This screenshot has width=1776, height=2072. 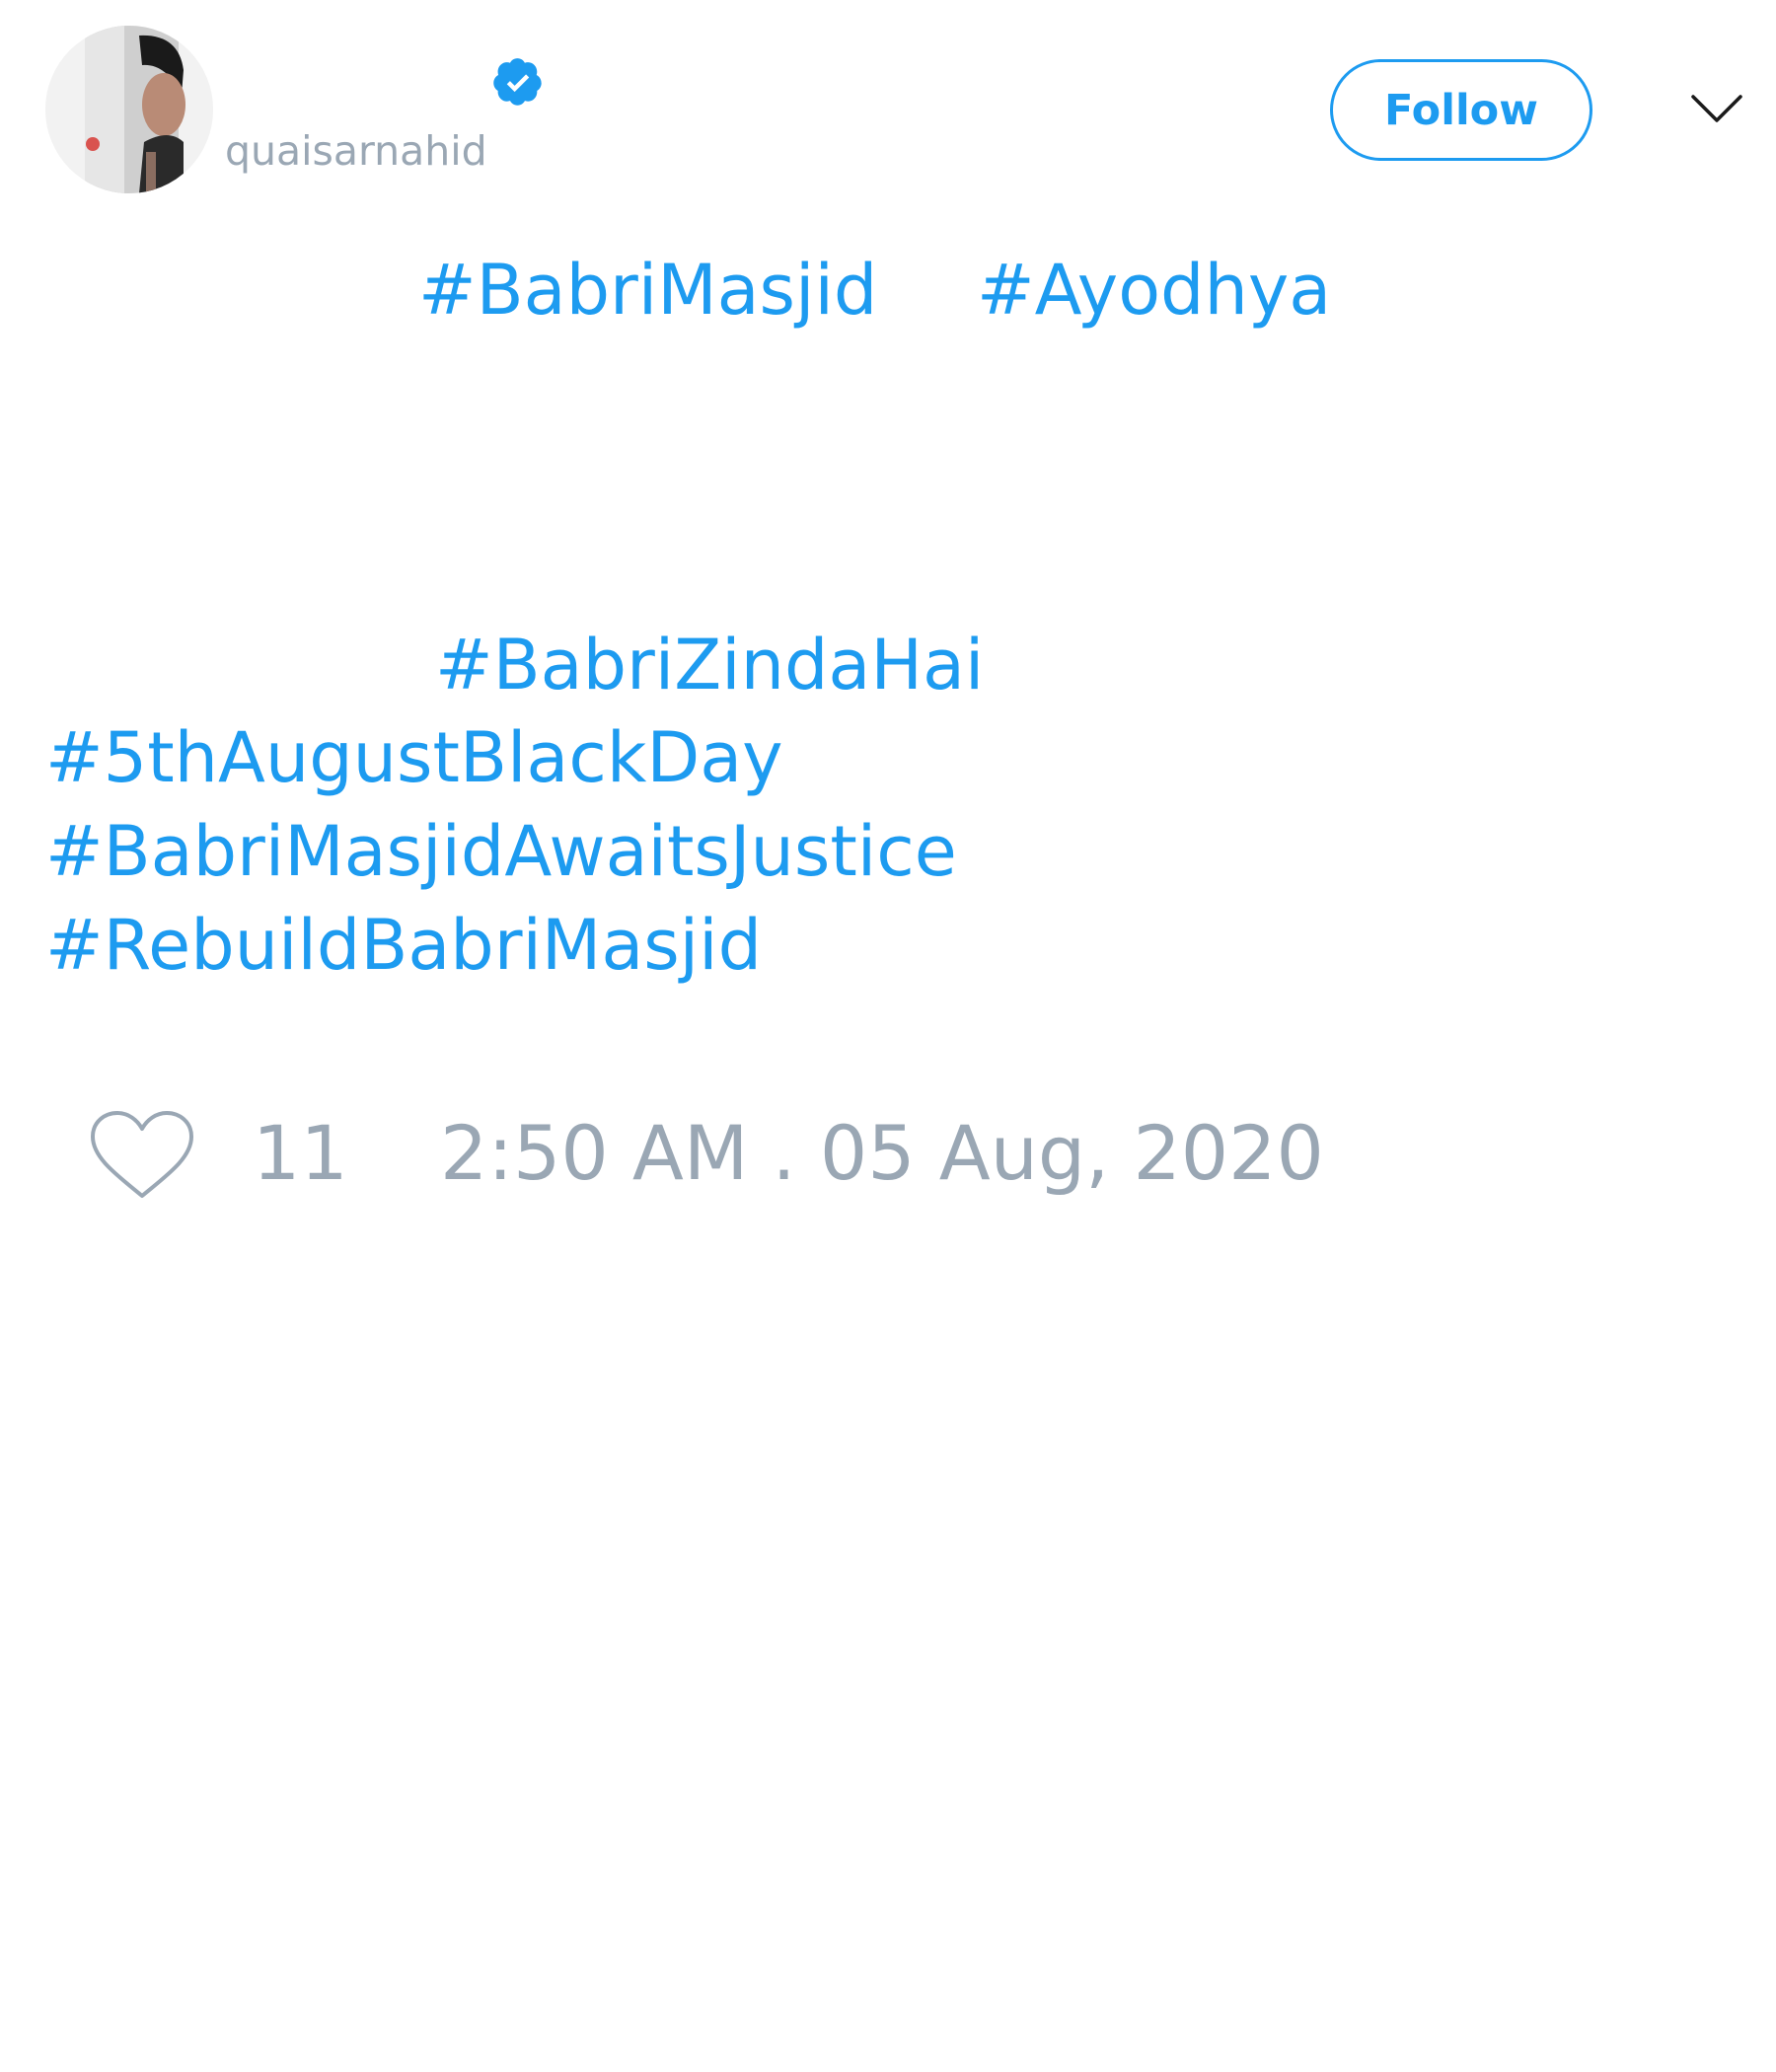 I want to click on follow-button: Follow, so click(x=1461, y=110).